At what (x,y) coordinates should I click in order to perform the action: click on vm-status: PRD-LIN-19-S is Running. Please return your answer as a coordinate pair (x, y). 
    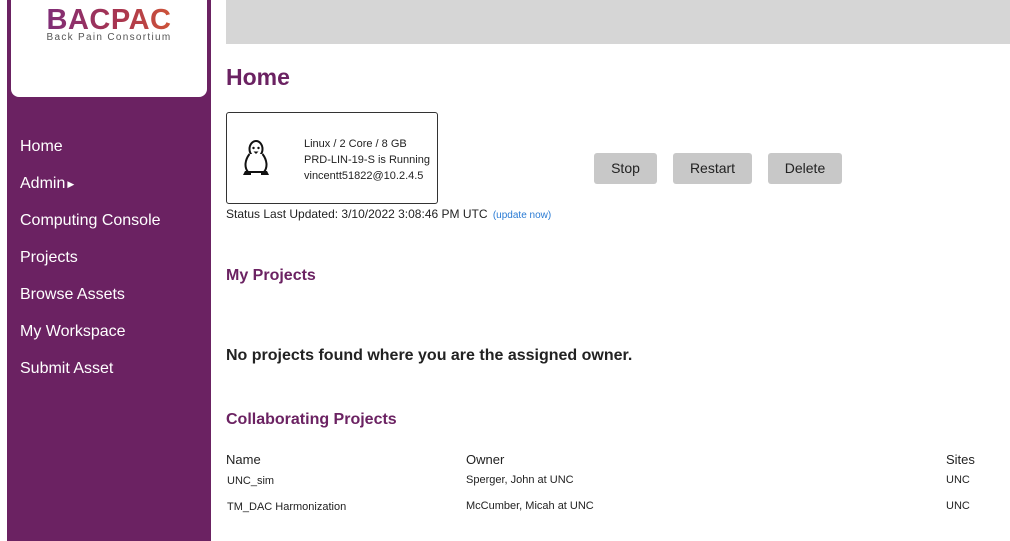
    Looking at the image, I should click on (367, 160).